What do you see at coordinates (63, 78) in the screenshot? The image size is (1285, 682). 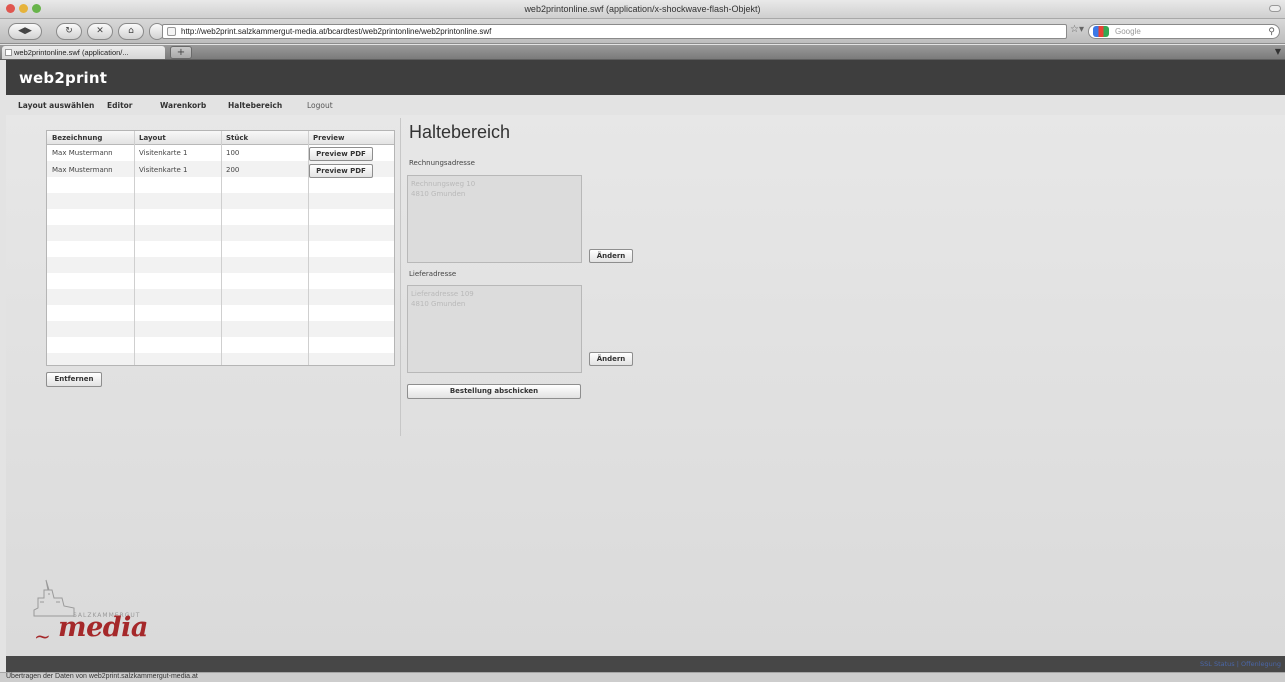 I see `app-title: web2print` at bounding box center [63, 78].